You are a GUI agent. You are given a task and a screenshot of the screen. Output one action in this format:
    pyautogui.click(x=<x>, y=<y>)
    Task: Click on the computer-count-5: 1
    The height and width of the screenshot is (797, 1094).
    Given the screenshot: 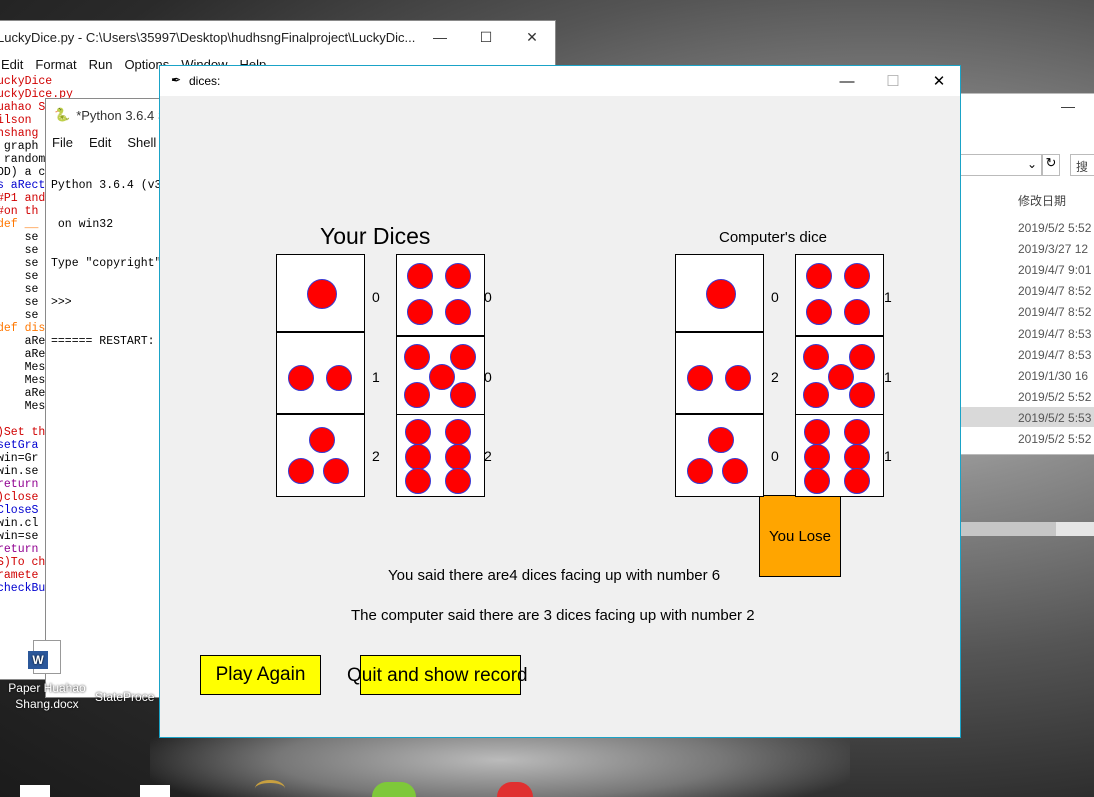 What is the action you would take?
    pyautogui.click(x=888, y=377)
    